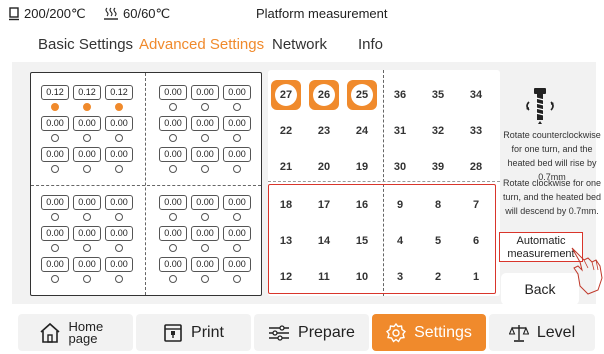 The width and height of the screenshot is (604, 354). What do you see at coordinates (75, 332) in the screenshot?
I see `nav-home-button: Home page` at bounding box center [75, 332].